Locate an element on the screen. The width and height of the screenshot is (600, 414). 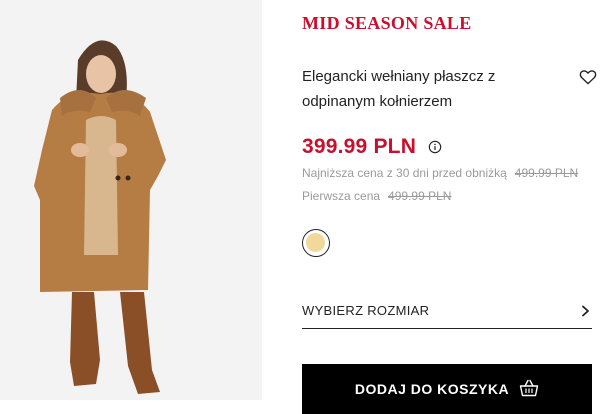
lowest-price-label: Najniższa cena z 30 dni przed obniżką is located at coordinates (404, 173).